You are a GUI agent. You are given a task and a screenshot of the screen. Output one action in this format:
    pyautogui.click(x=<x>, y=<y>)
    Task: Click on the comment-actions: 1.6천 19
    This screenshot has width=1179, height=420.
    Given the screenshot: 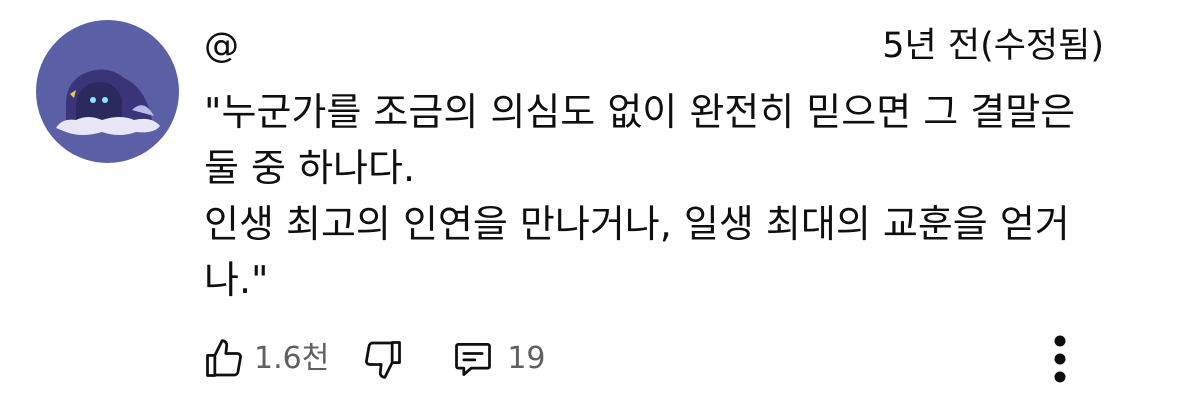 What is the action you would take?
    pyautogui.click(x=373, y=359)
    